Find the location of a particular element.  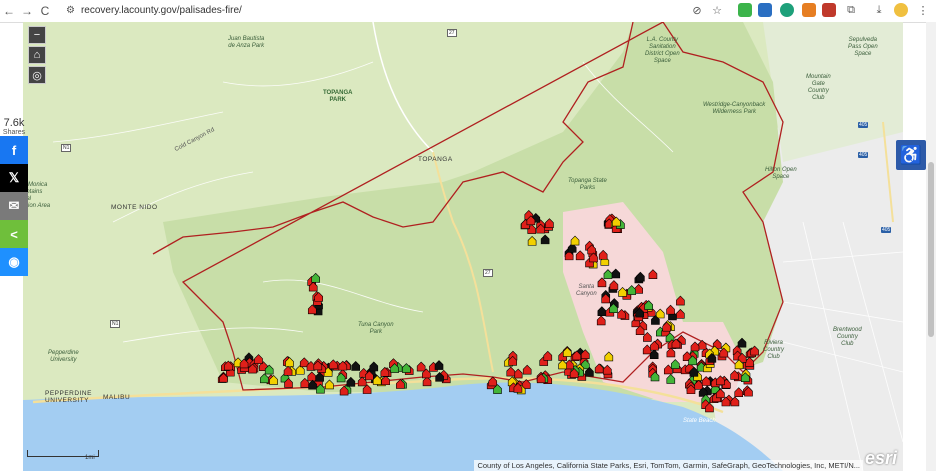

park-label: Tuna Canyon Park is located at coordinates (376, 328).